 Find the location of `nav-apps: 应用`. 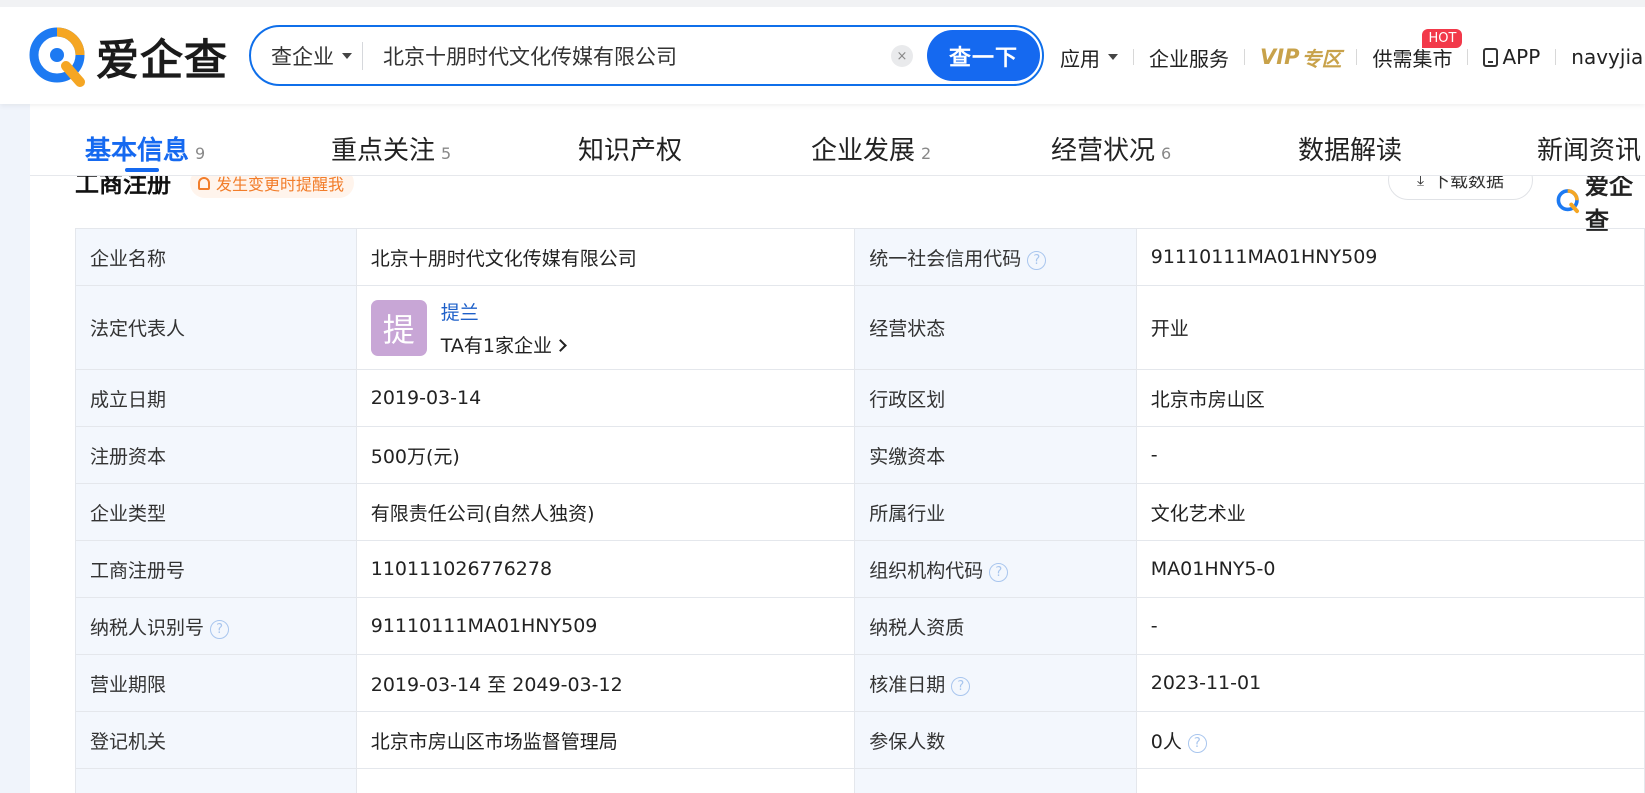

nav-apps: 应用 is located at coordinates (1089, 57).